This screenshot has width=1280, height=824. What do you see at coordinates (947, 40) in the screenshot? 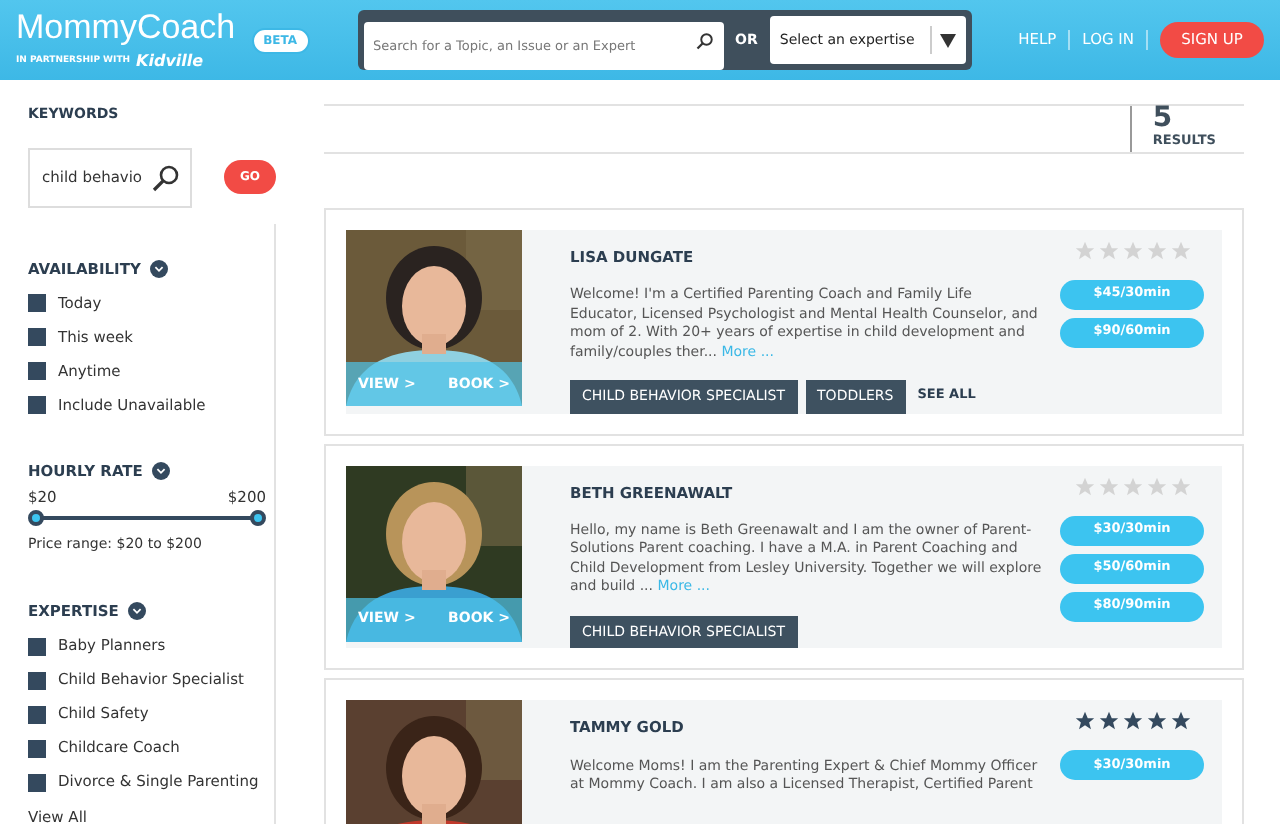
I see `caret-icon` at bounding box center [947, 40].